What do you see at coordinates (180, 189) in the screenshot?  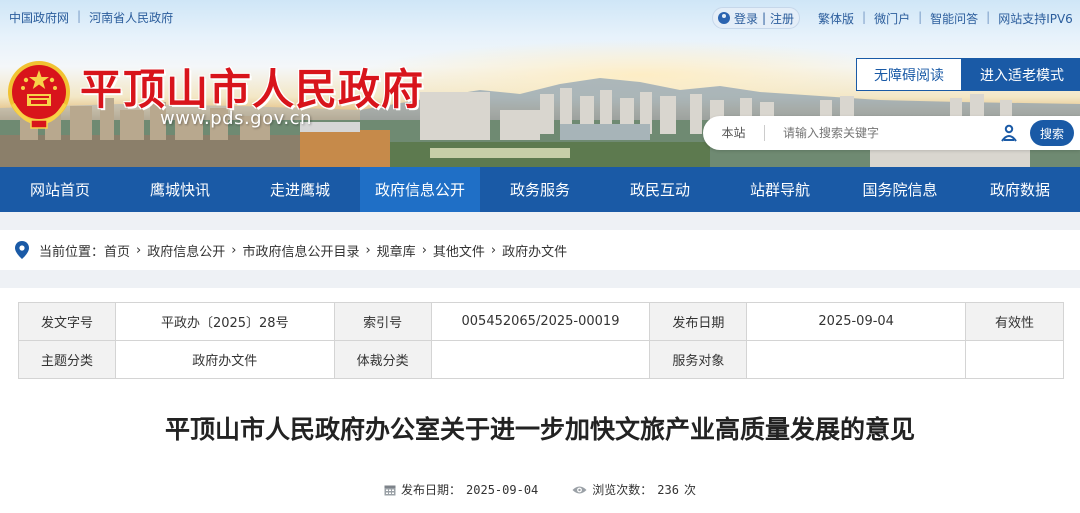 I see `nav-news: 鹰城快讯` at bounding box center [180, 189].